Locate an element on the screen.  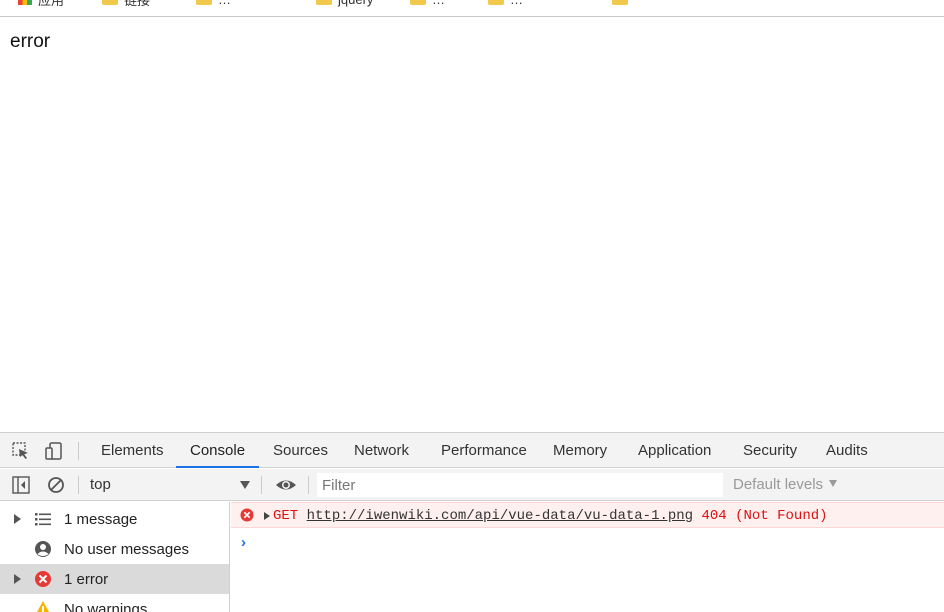
page-error-text: error is located at coordinates (30, 41).